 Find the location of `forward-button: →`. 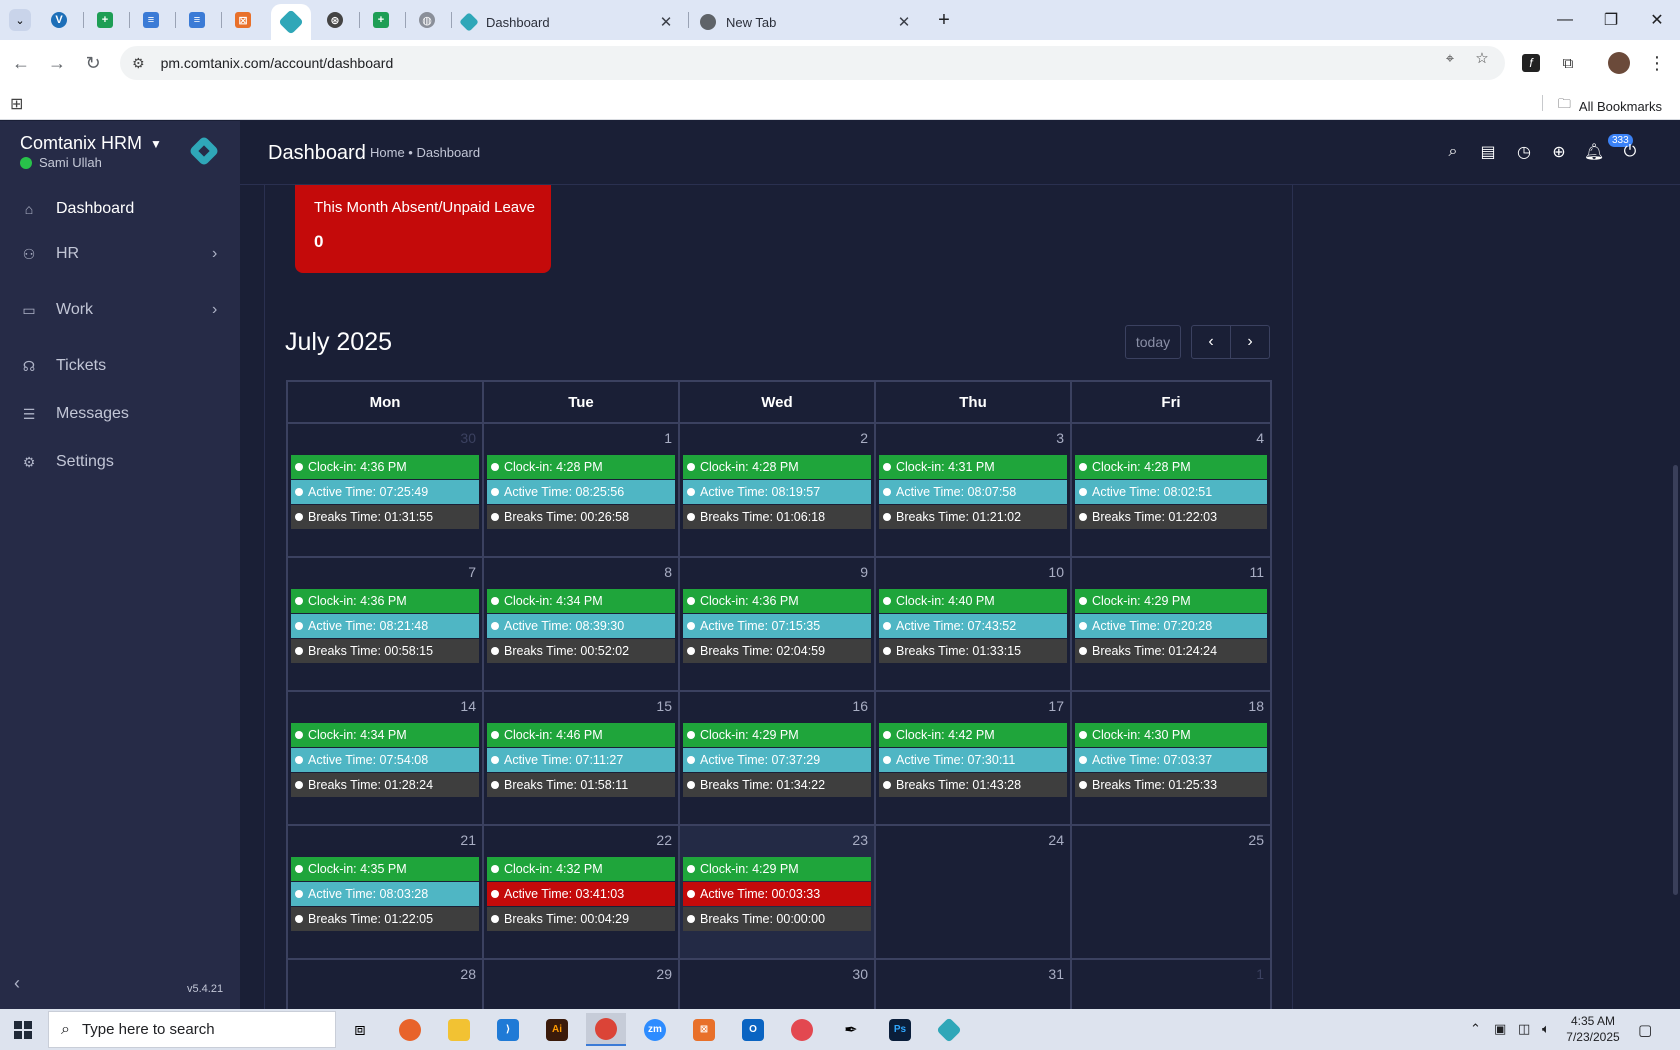

forward-button: → is located at coordinates (57, 63).